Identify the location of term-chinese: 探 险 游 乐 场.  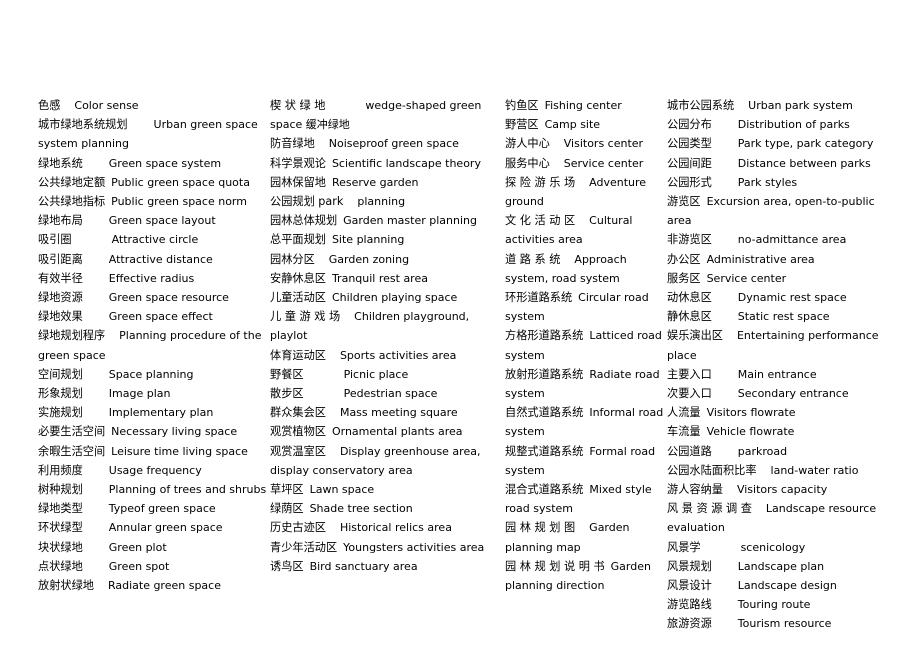
(540, 182).